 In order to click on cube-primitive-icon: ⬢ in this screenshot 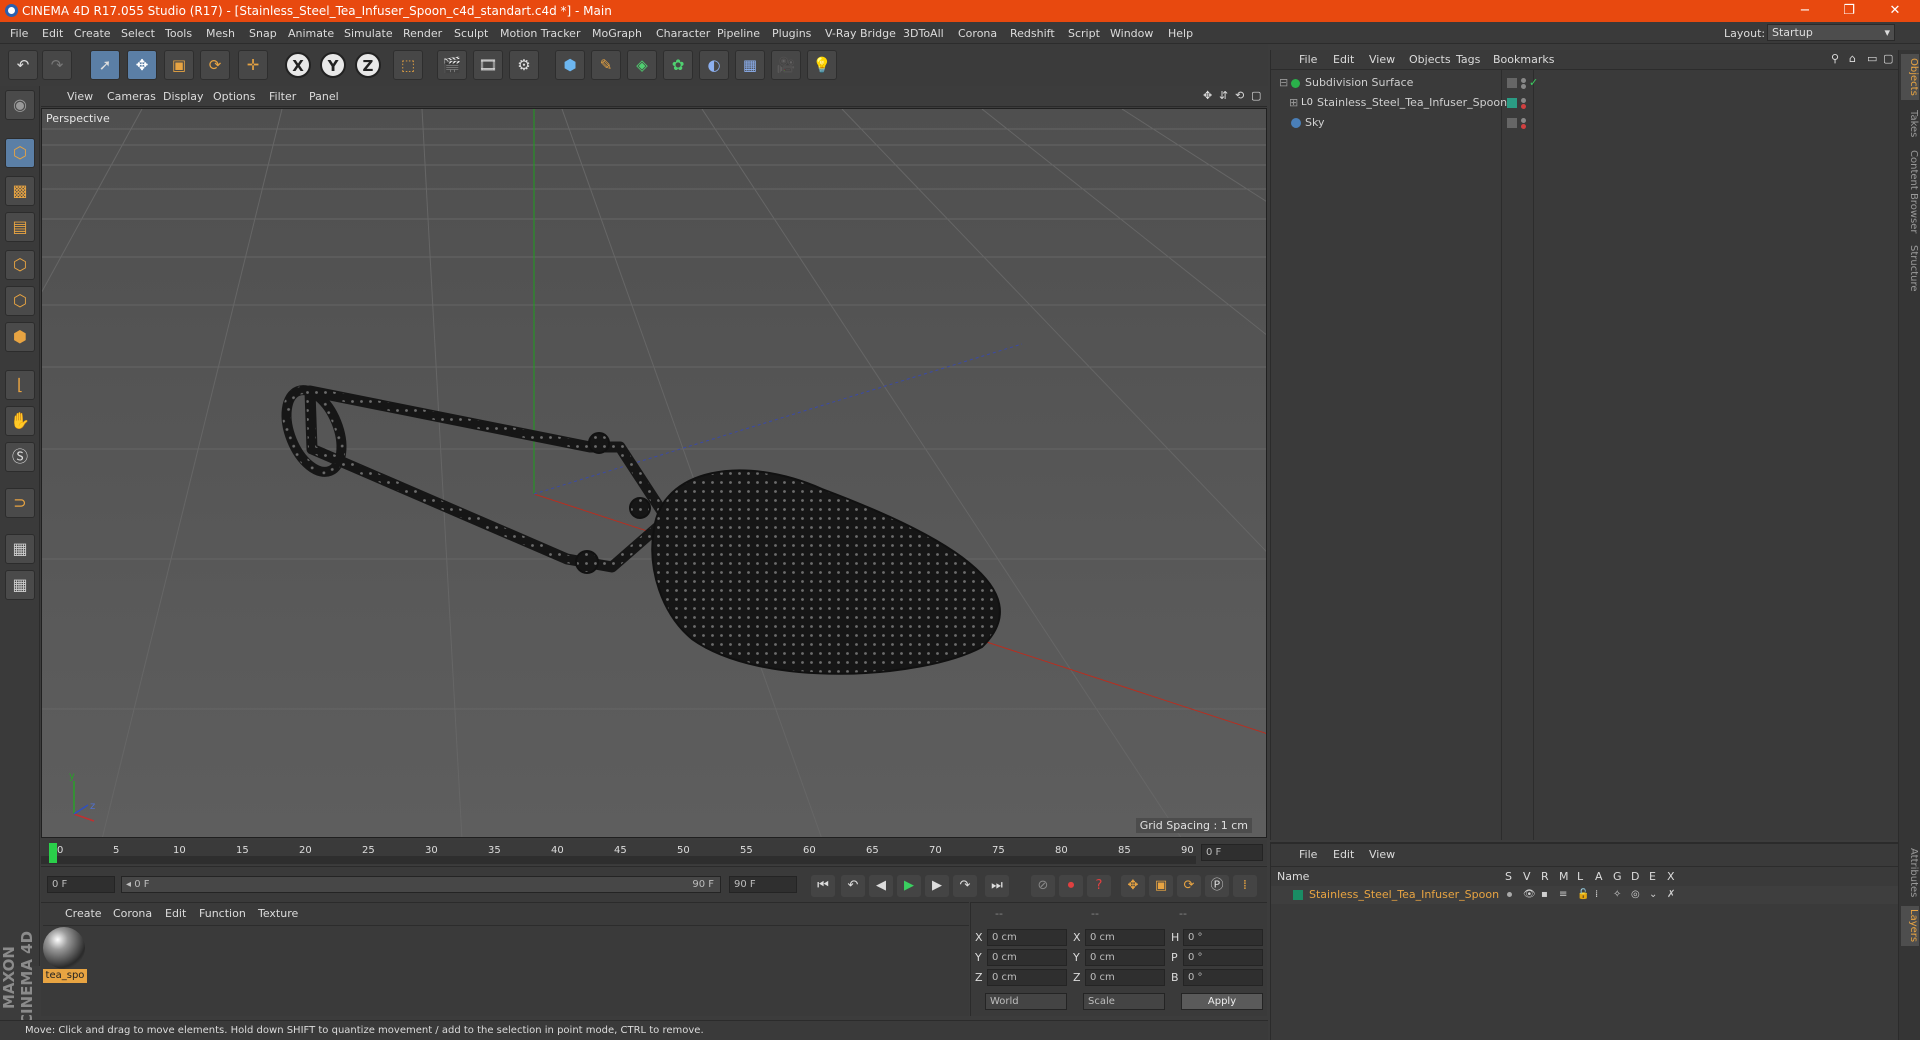, I will do `click(570, 65)`.